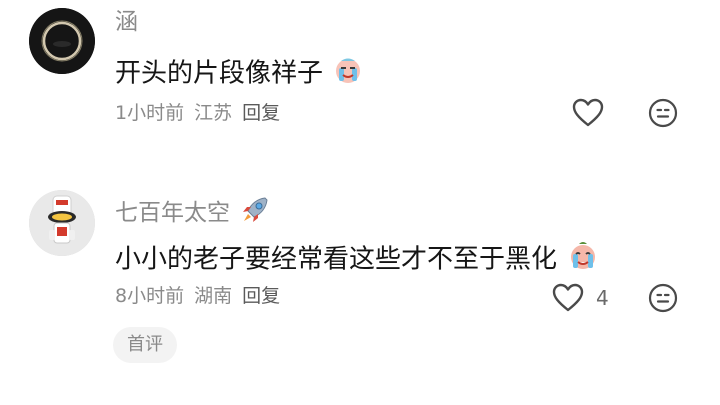  What do you see at coordinates (150, 113) in the screenshot?
I see `comment-time: 1小时前` at bounding box center [150, 113].